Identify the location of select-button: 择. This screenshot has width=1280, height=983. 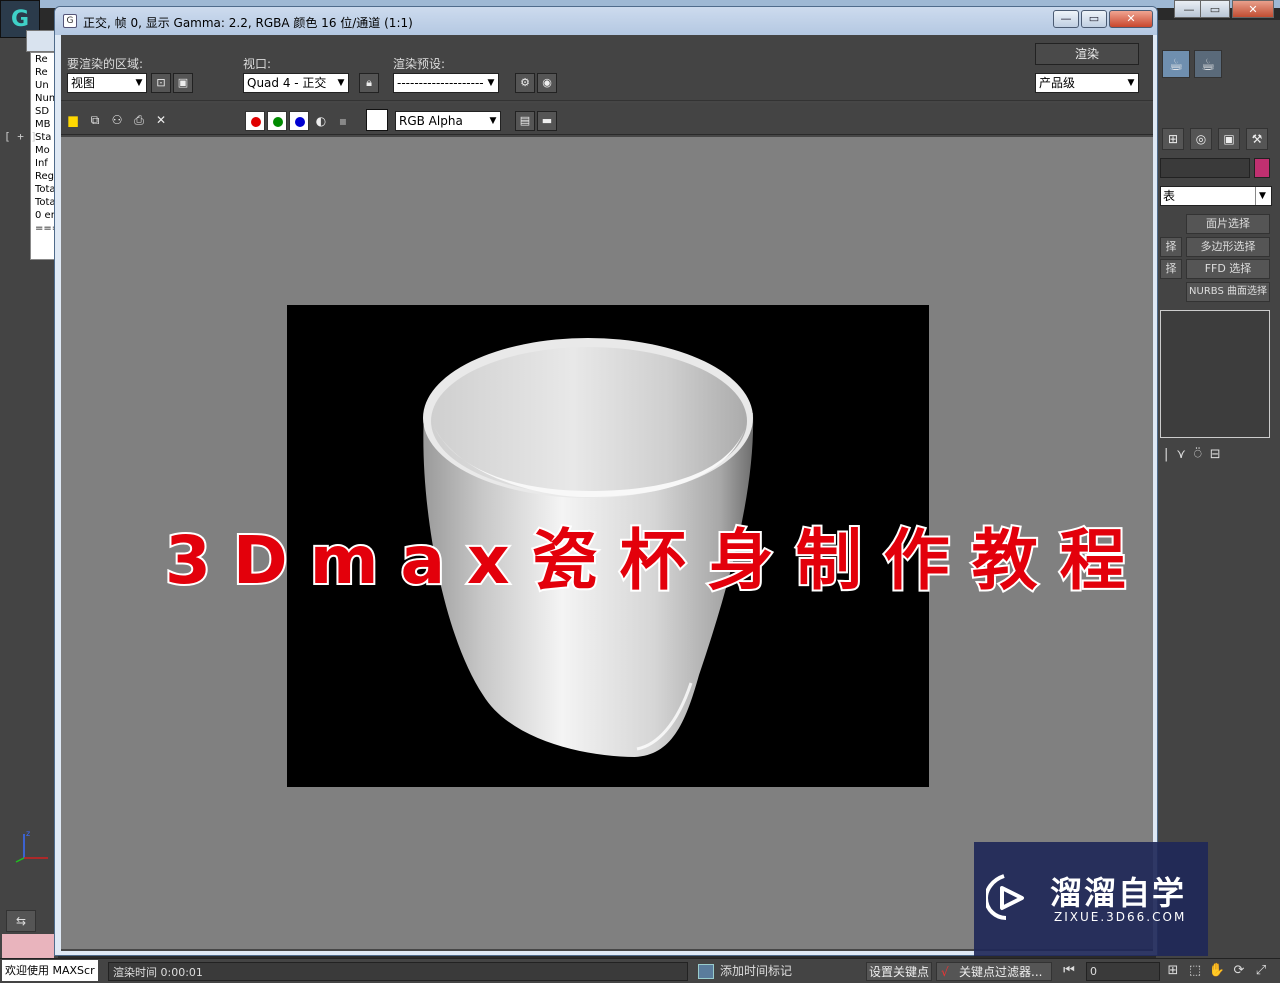
(1171, 247).